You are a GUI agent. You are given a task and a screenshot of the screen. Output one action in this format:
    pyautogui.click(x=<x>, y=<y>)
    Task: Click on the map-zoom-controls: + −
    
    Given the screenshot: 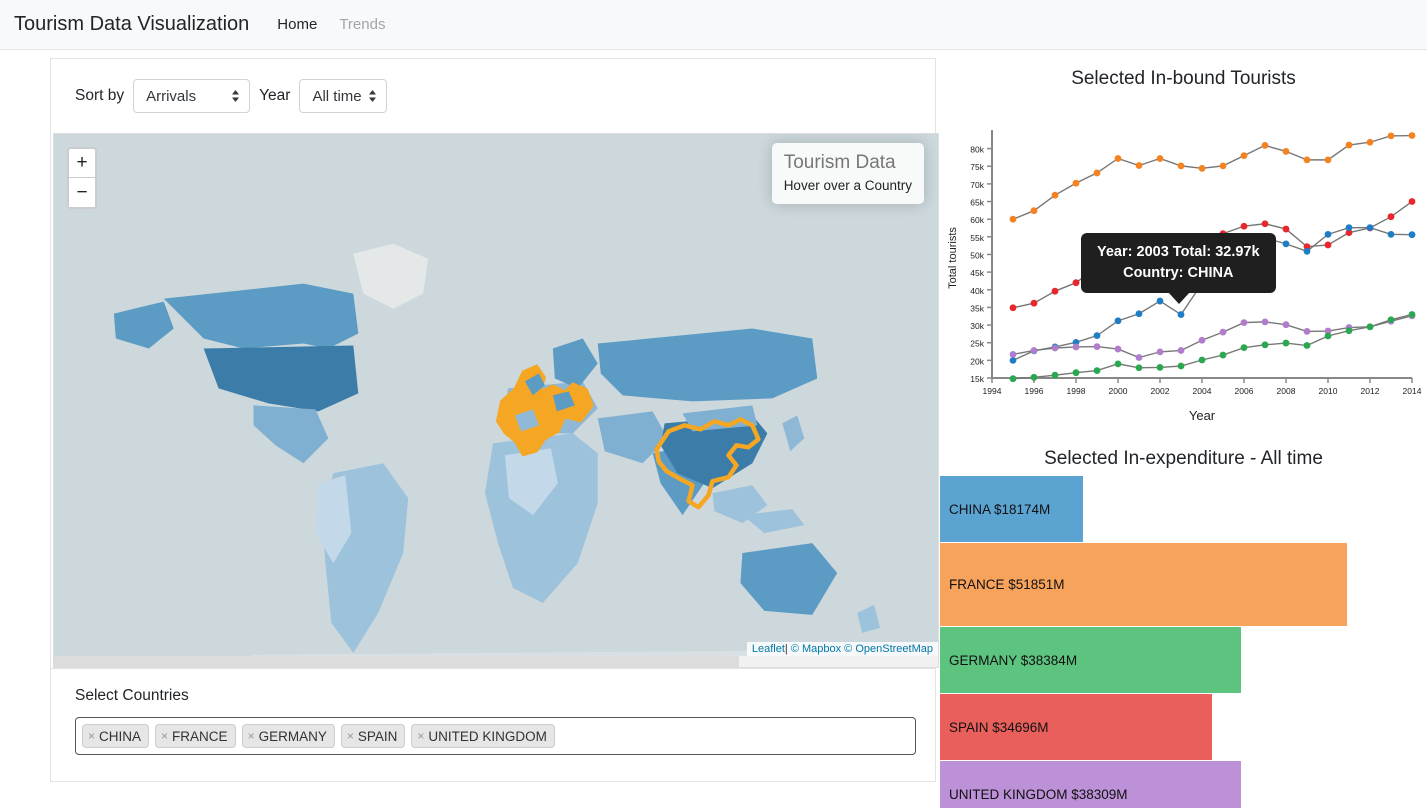 What is the action you would take?
    pyautogui.click(x=82, y=178)
    